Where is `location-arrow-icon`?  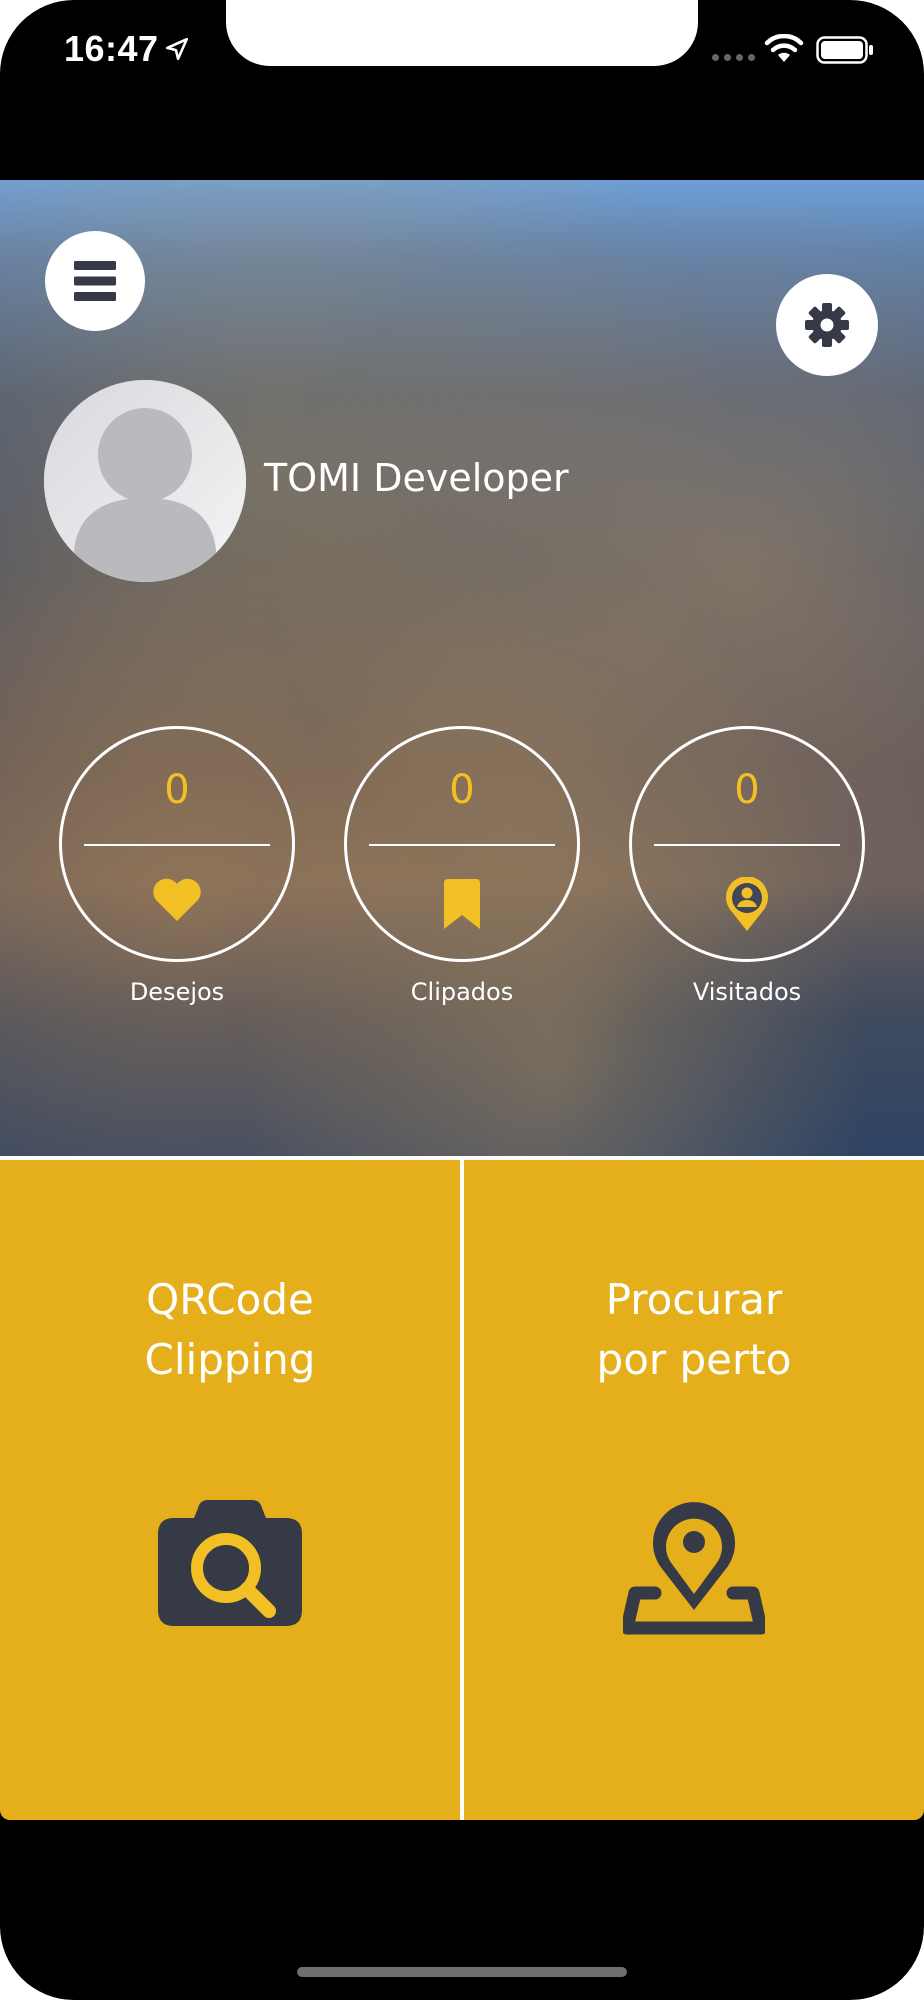 location-arrow-icon is located at coordinates (177, 49).